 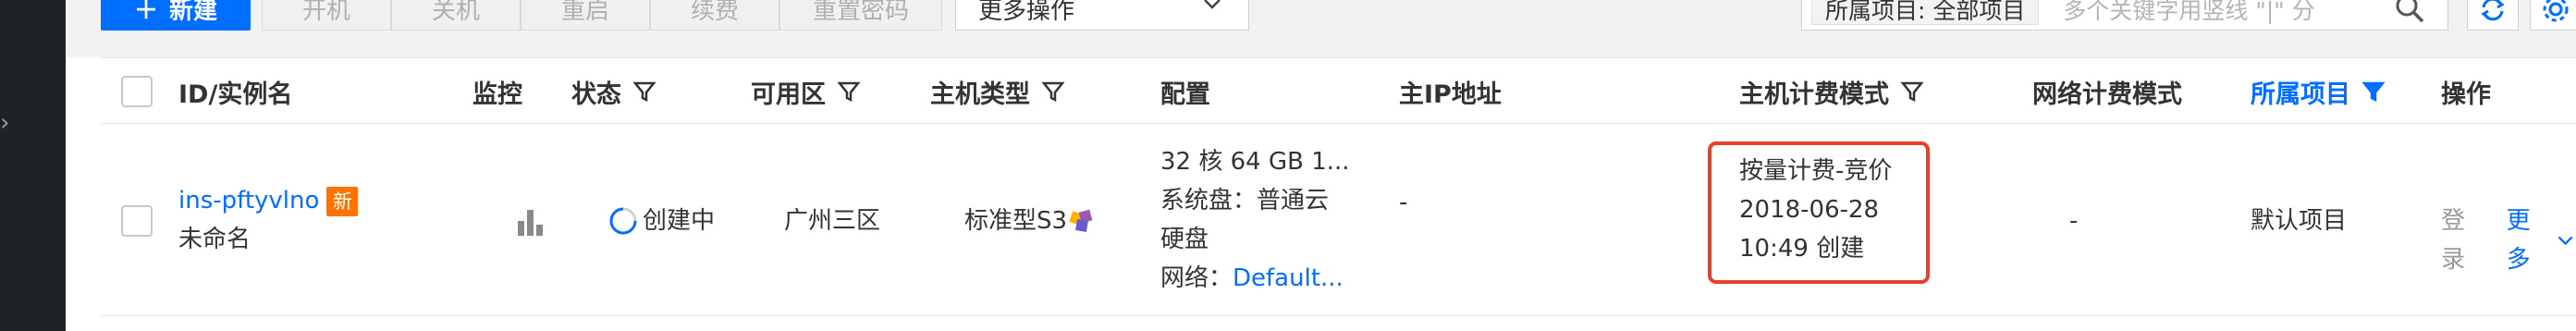 I want to click on header-ip: 主IP地址, so click(x=1450, y=94).